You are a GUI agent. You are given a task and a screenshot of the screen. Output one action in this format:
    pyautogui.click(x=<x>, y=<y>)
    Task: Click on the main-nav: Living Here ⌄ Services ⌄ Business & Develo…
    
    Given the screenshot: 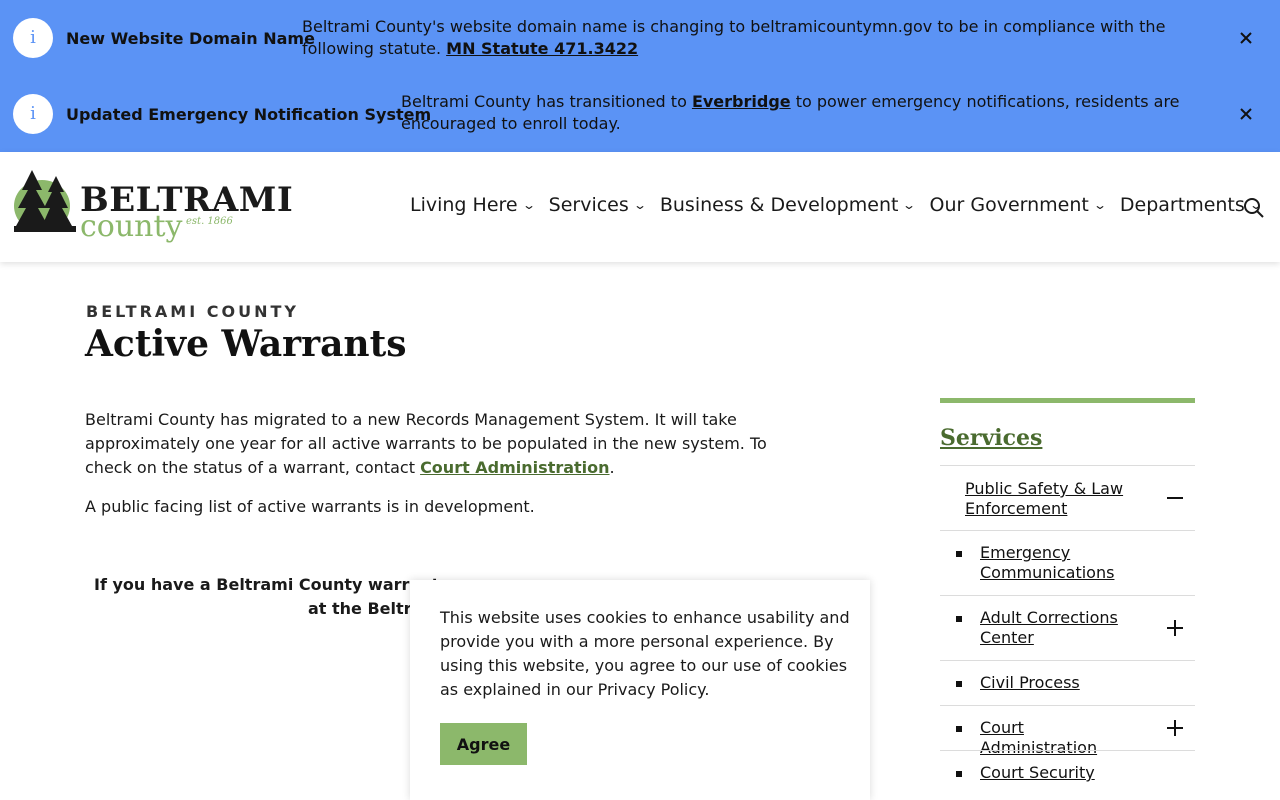 What is the action you would take?
    pyautogui.click(x=843, y=205)
    